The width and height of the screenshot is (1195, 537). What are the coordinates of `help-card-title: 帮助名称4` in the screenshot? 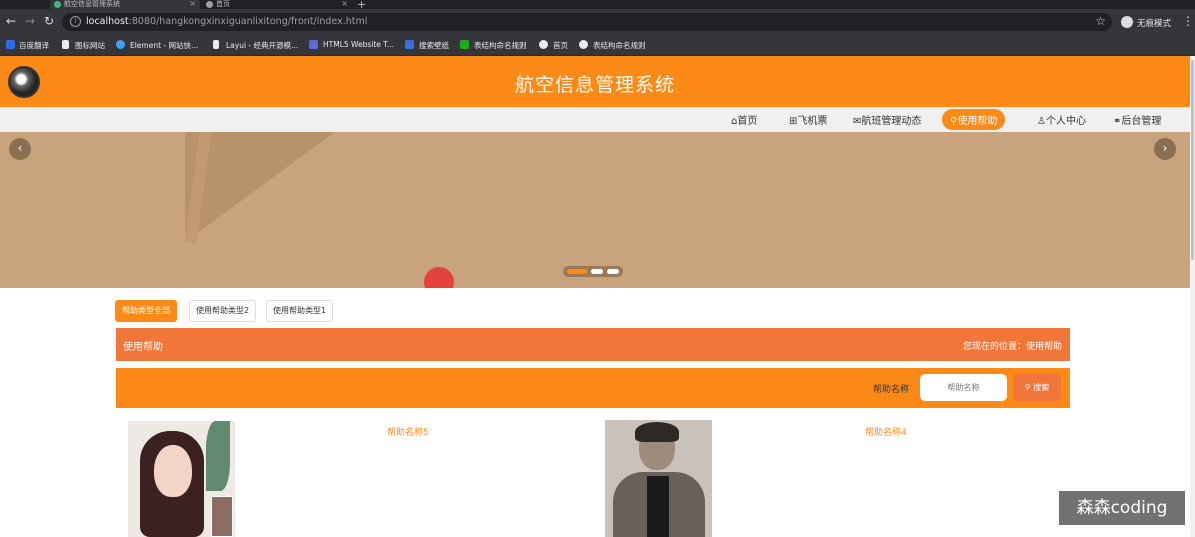 It's located at (886, 431).